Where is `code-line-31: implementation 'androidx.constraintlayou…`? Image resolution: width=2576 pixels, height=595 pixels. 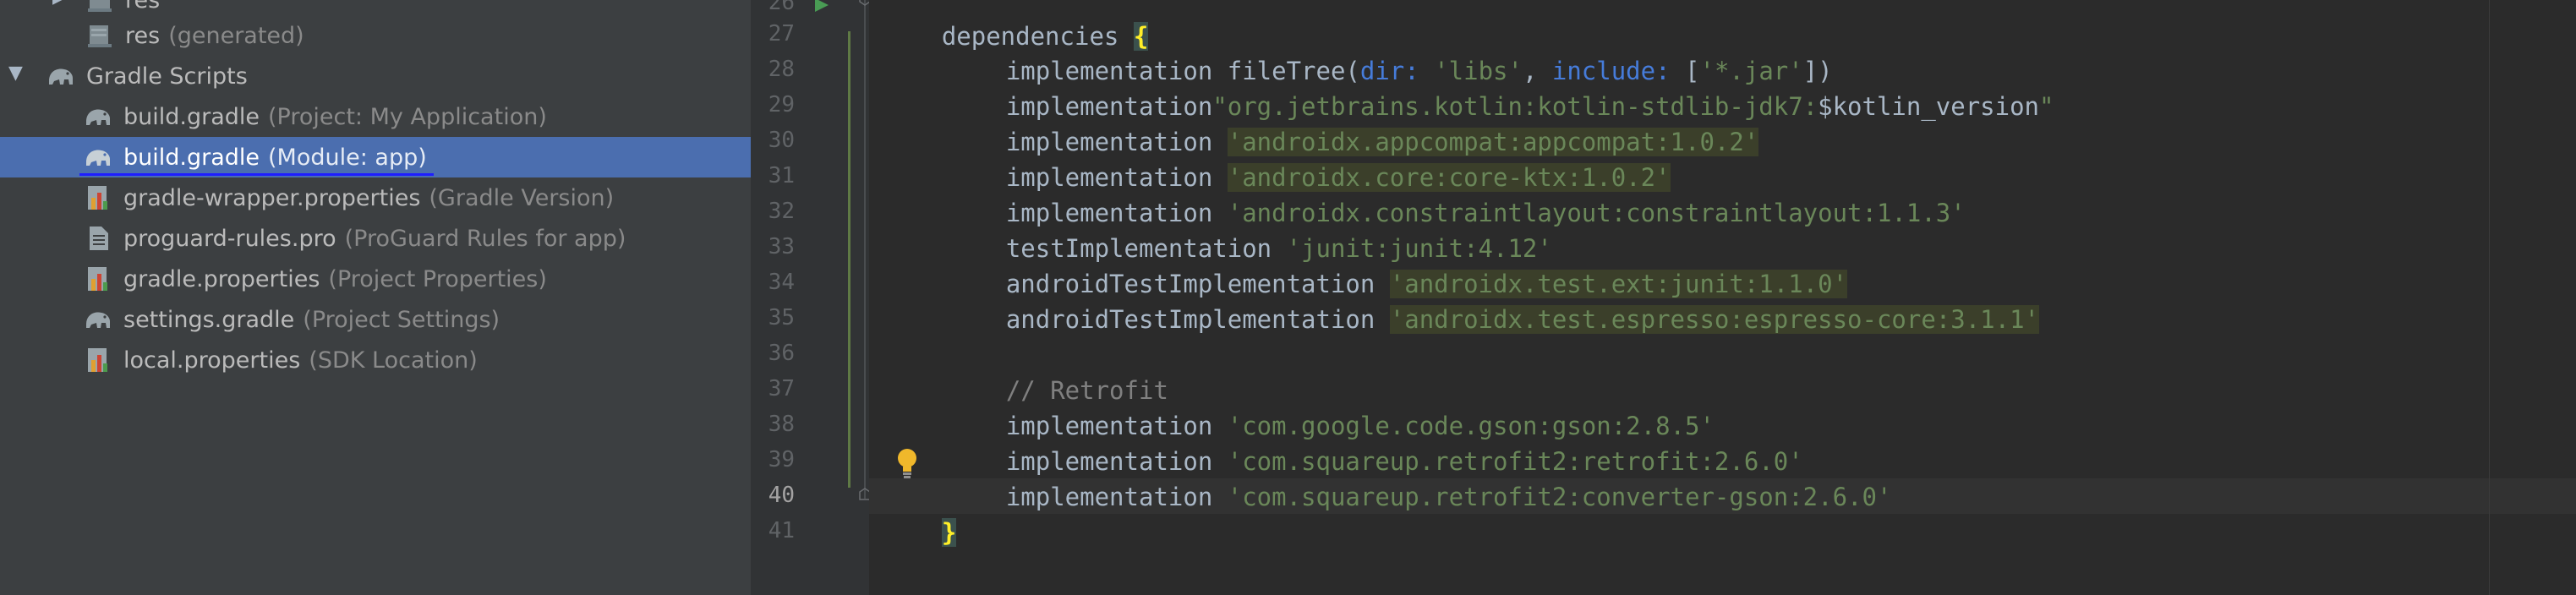
code-line-31: implementation 'androidx.constraintlayou… is located at coordinates (1457, 194).